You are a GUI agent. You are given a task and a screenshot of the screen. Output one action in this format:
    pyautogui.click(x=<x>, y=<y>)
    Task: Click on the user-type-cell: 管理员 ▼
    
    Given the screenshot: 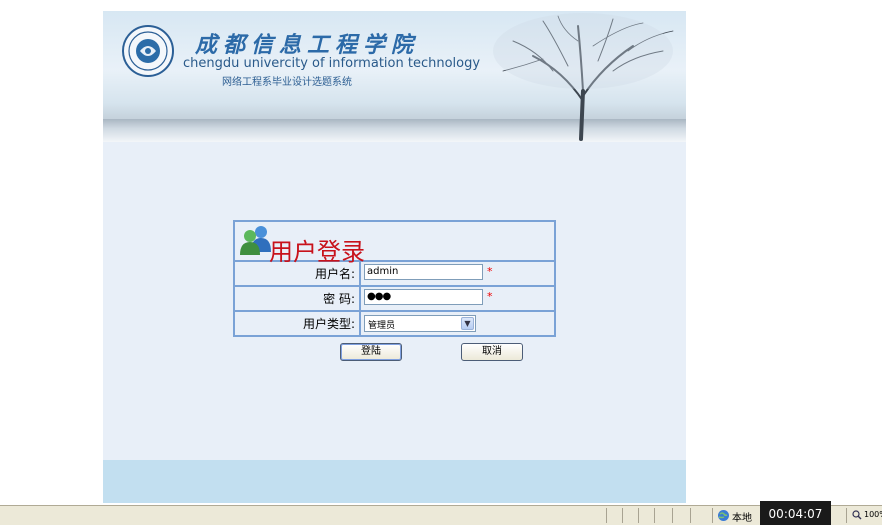 What is the action you would take?
    pyautogui.click(x=457, y=323)
    